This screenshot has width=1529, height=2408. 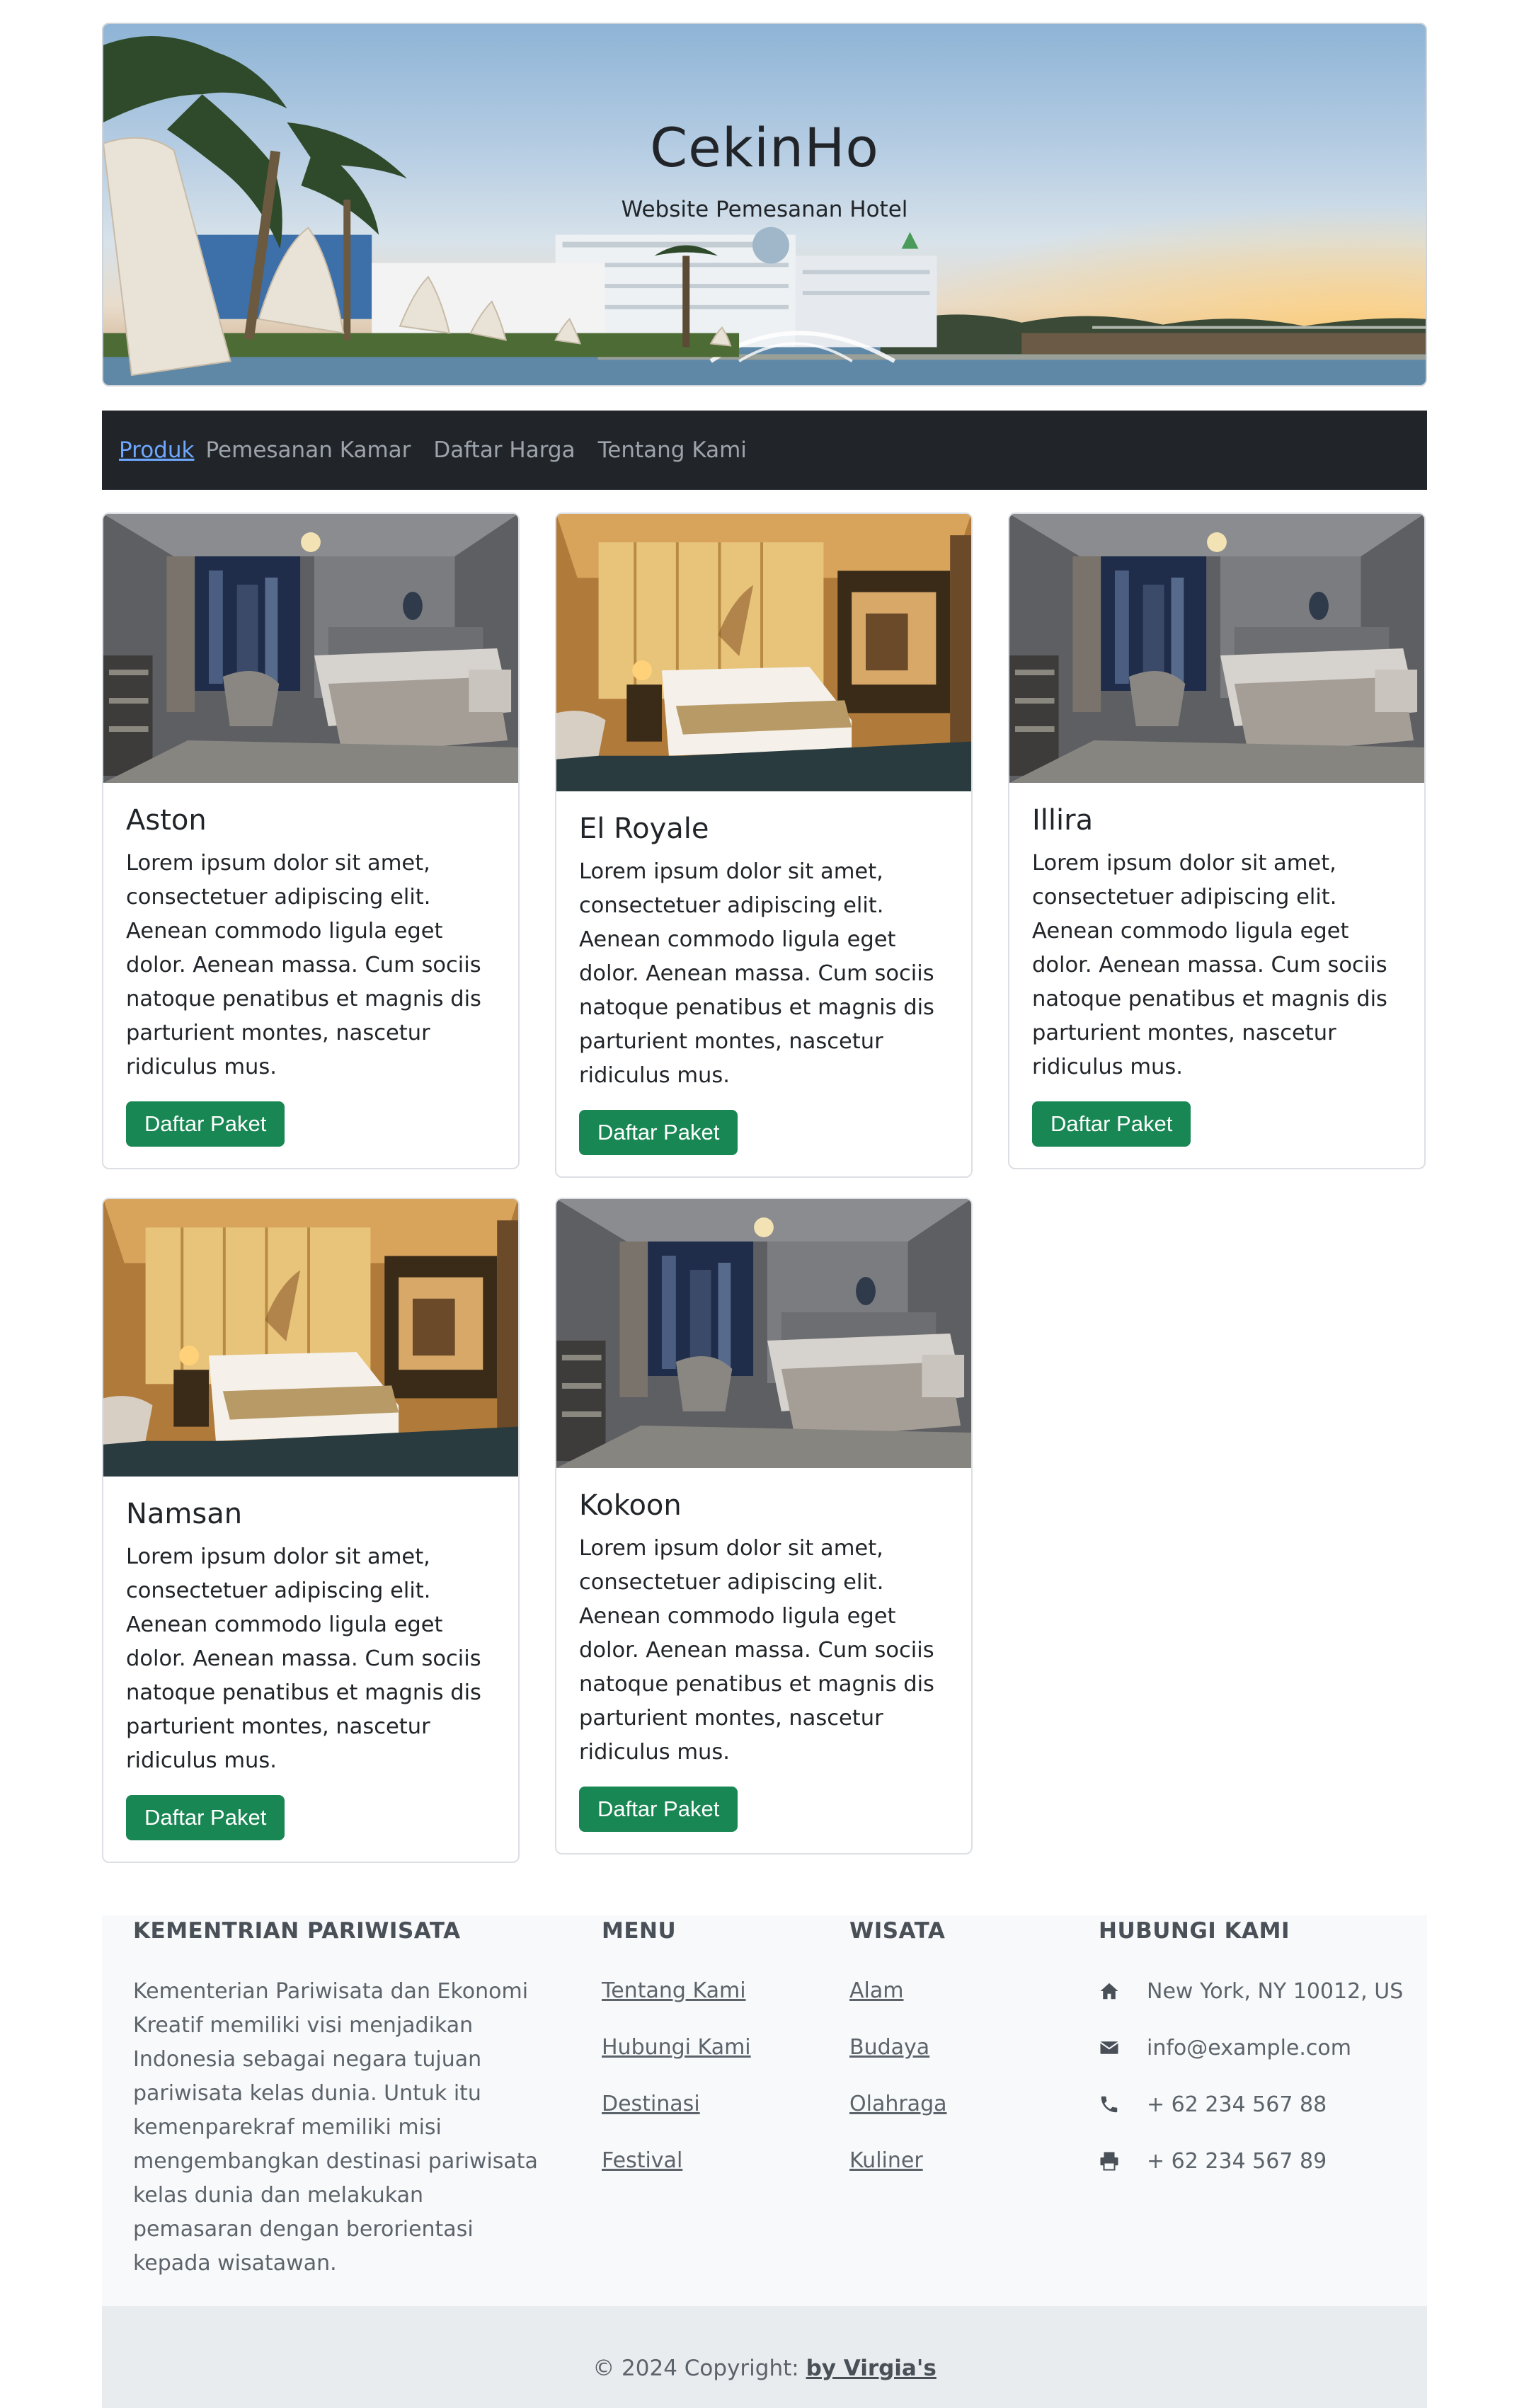 I want to click on footer-link-olahraga: Olahraga, so click(x=898, y=2104).